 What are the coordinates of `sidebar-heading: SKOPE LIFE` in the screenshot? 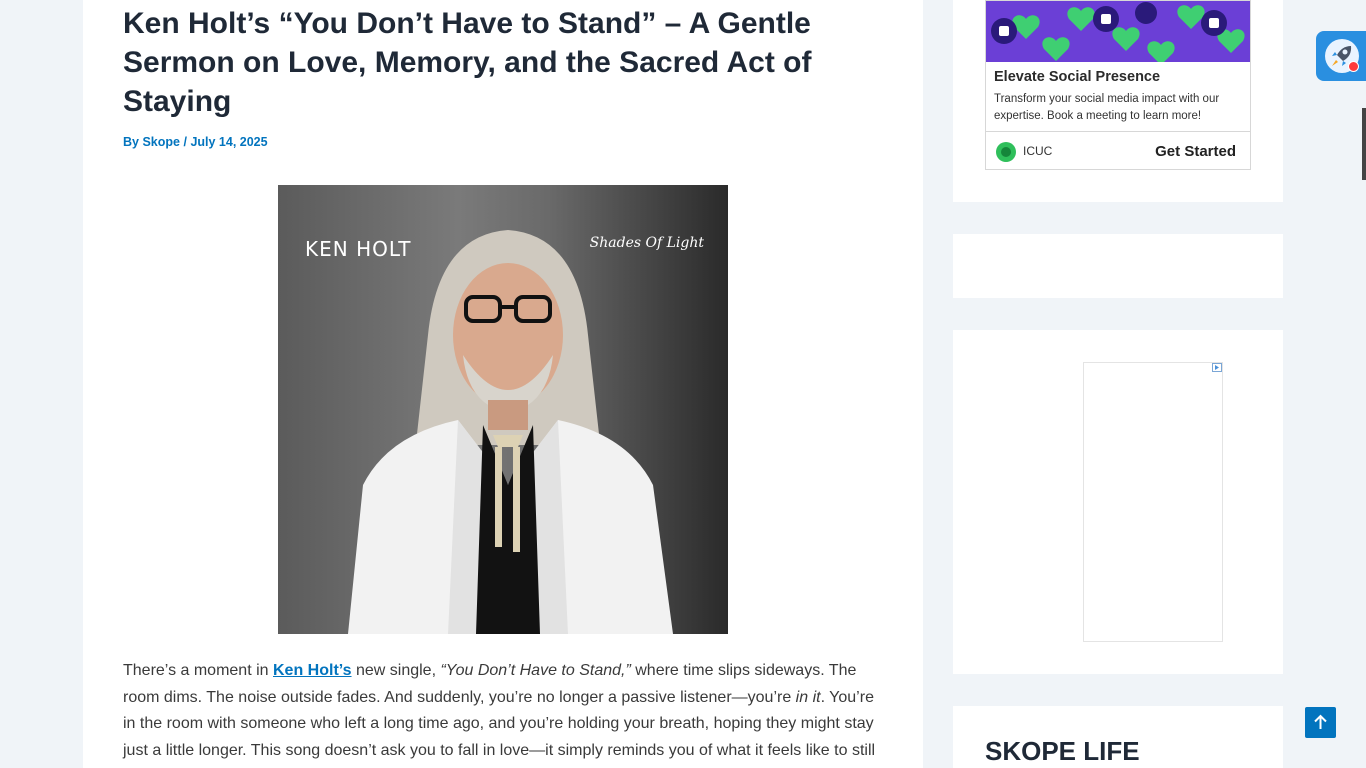 It's located at (1062, 751).